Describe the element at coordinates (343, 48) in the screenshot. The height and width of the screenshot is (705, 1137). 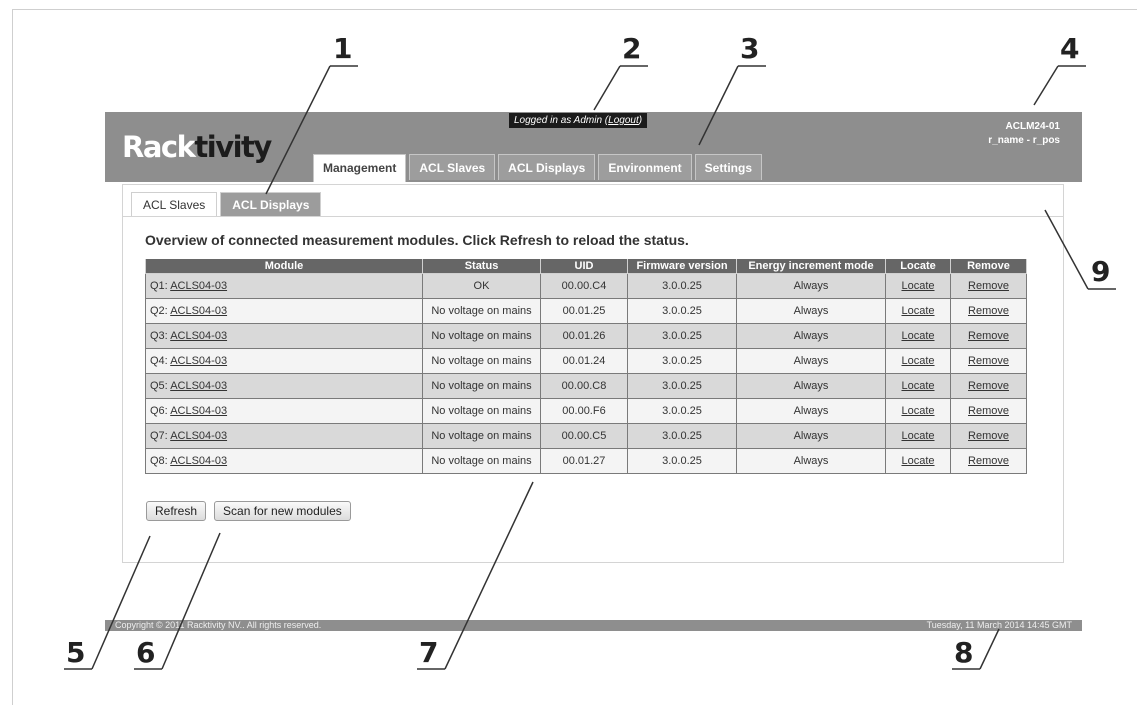
I see `callout-1: 1` at that location.